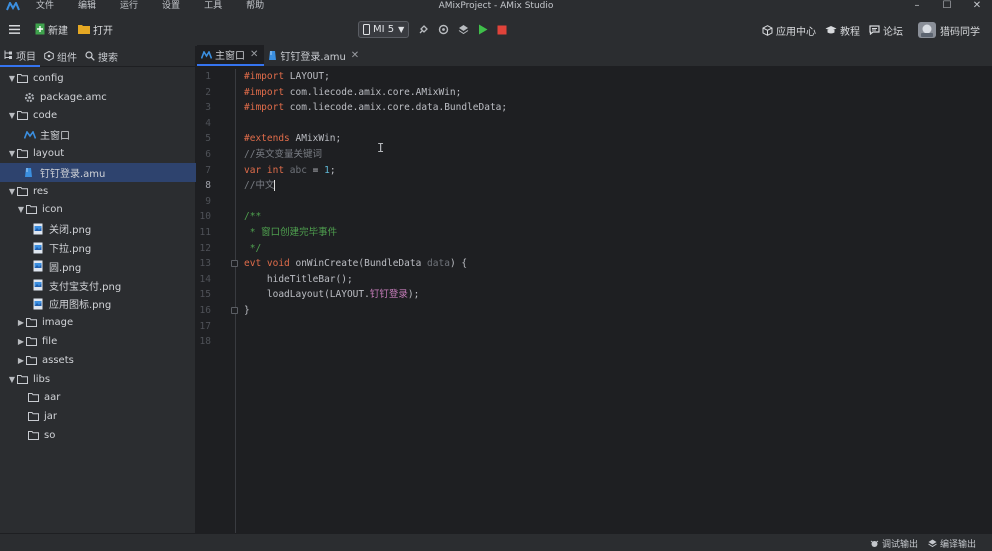 The height and width of the screenshot is (551, 992). Describe the element at coordinates (50, 436) in the screenshot. I see `tree-node-label: so` at that location.